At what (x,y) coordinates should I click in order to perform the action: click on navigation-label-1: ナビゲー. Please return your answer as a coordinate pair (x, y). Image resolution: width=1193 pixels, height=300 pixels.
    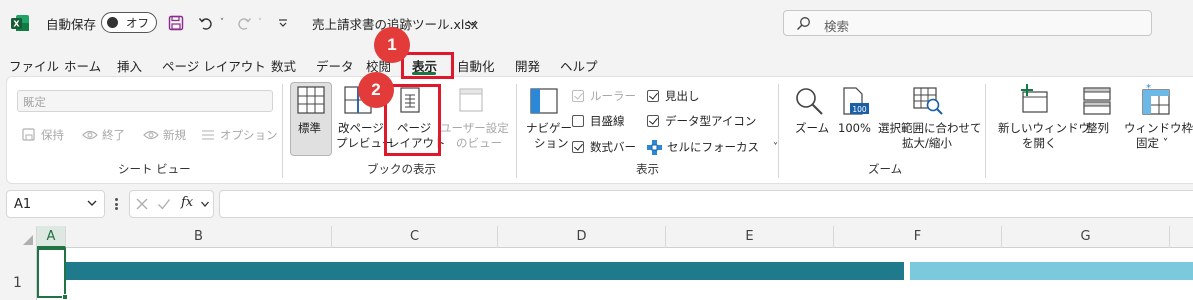
    Looking at the image, I should click on (549, 128).